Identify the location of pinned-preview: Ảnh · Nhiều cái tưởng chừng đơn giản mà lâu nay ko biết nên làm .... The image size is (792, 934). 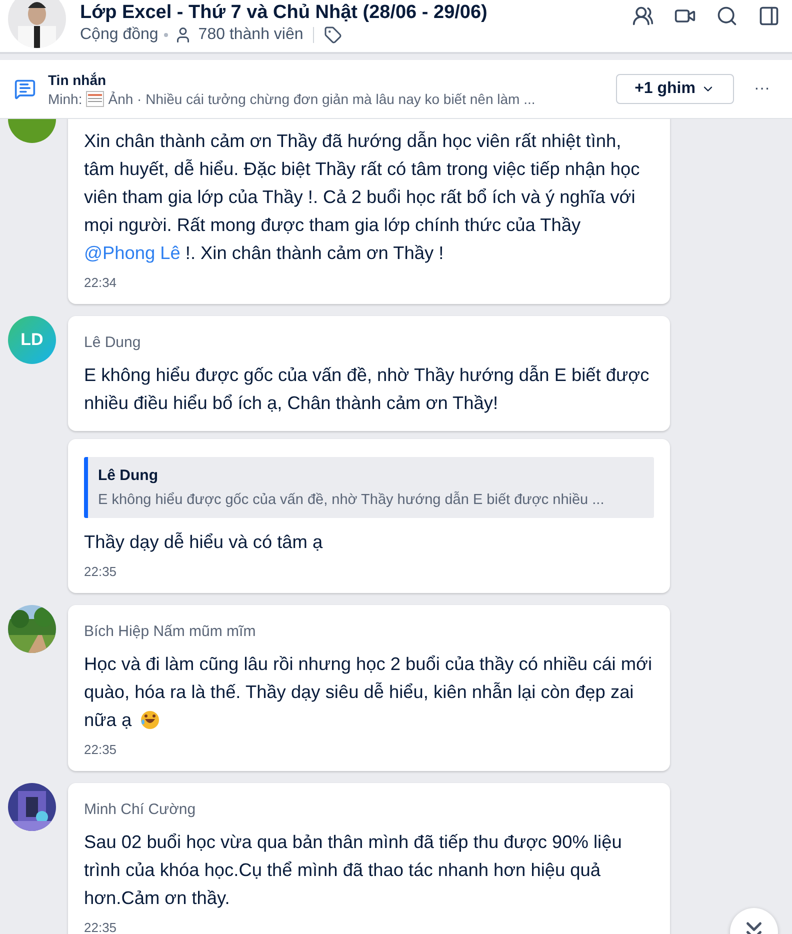
(322, 98).